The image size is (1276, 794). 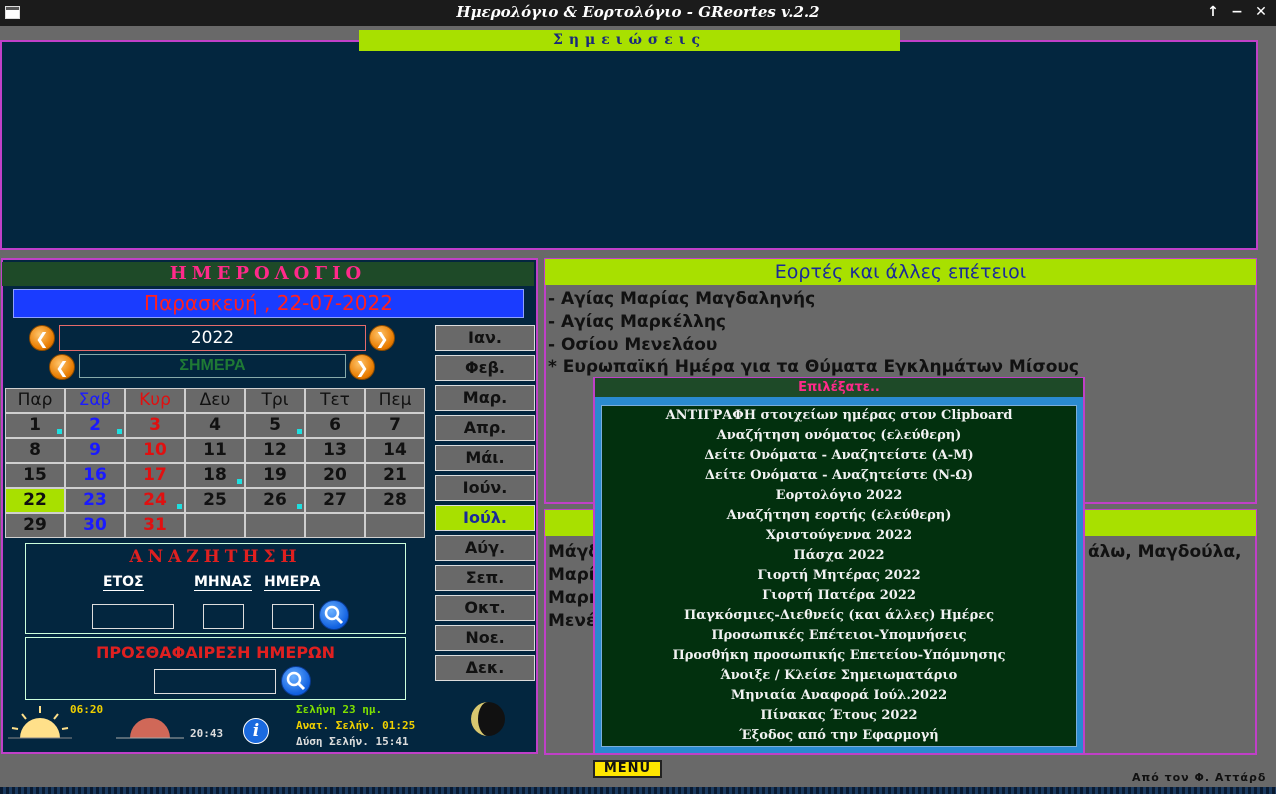 What do you see at coordinates (395, 425) in the screenshot?
I see `calendar-day: 7` at bounding box center [395, 425].